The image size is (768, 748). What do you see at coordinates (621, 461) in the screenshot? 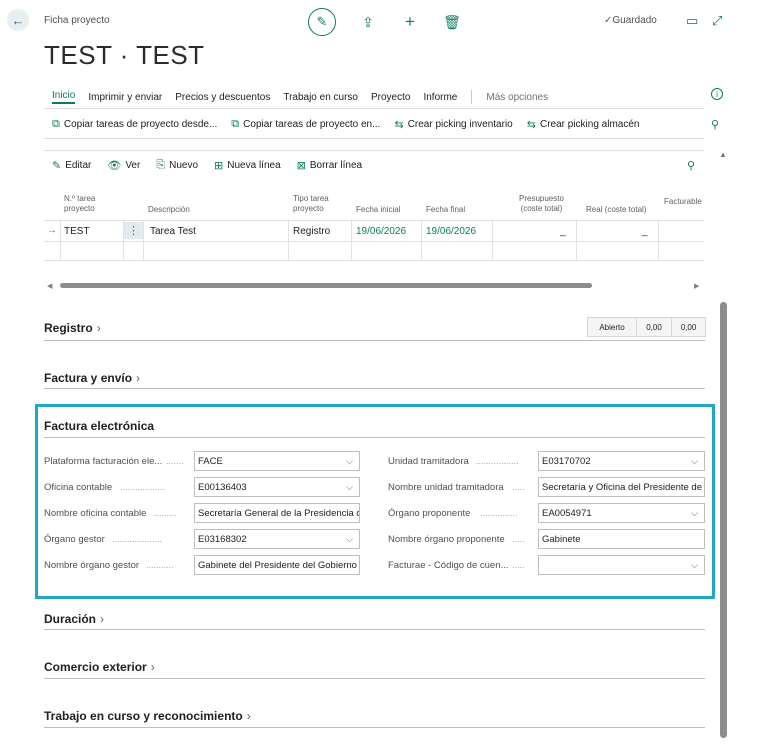
I see `unidad-tramitadora-select: E03170702 ⌵` at bounding box center [621, 461].